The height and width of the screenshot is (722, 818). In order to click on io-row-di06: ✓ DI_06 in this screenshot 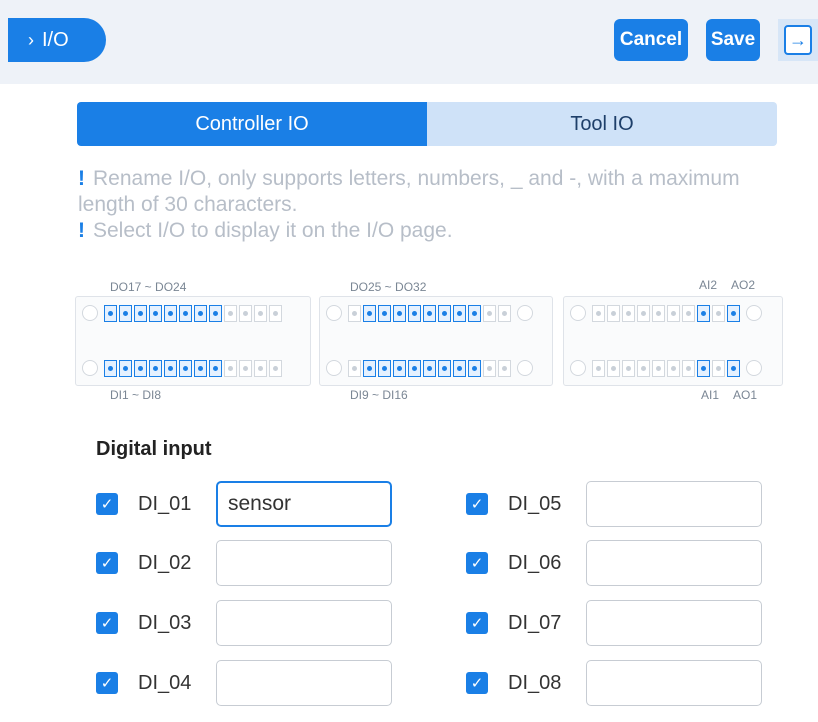, I will do `click(614, 563)`.